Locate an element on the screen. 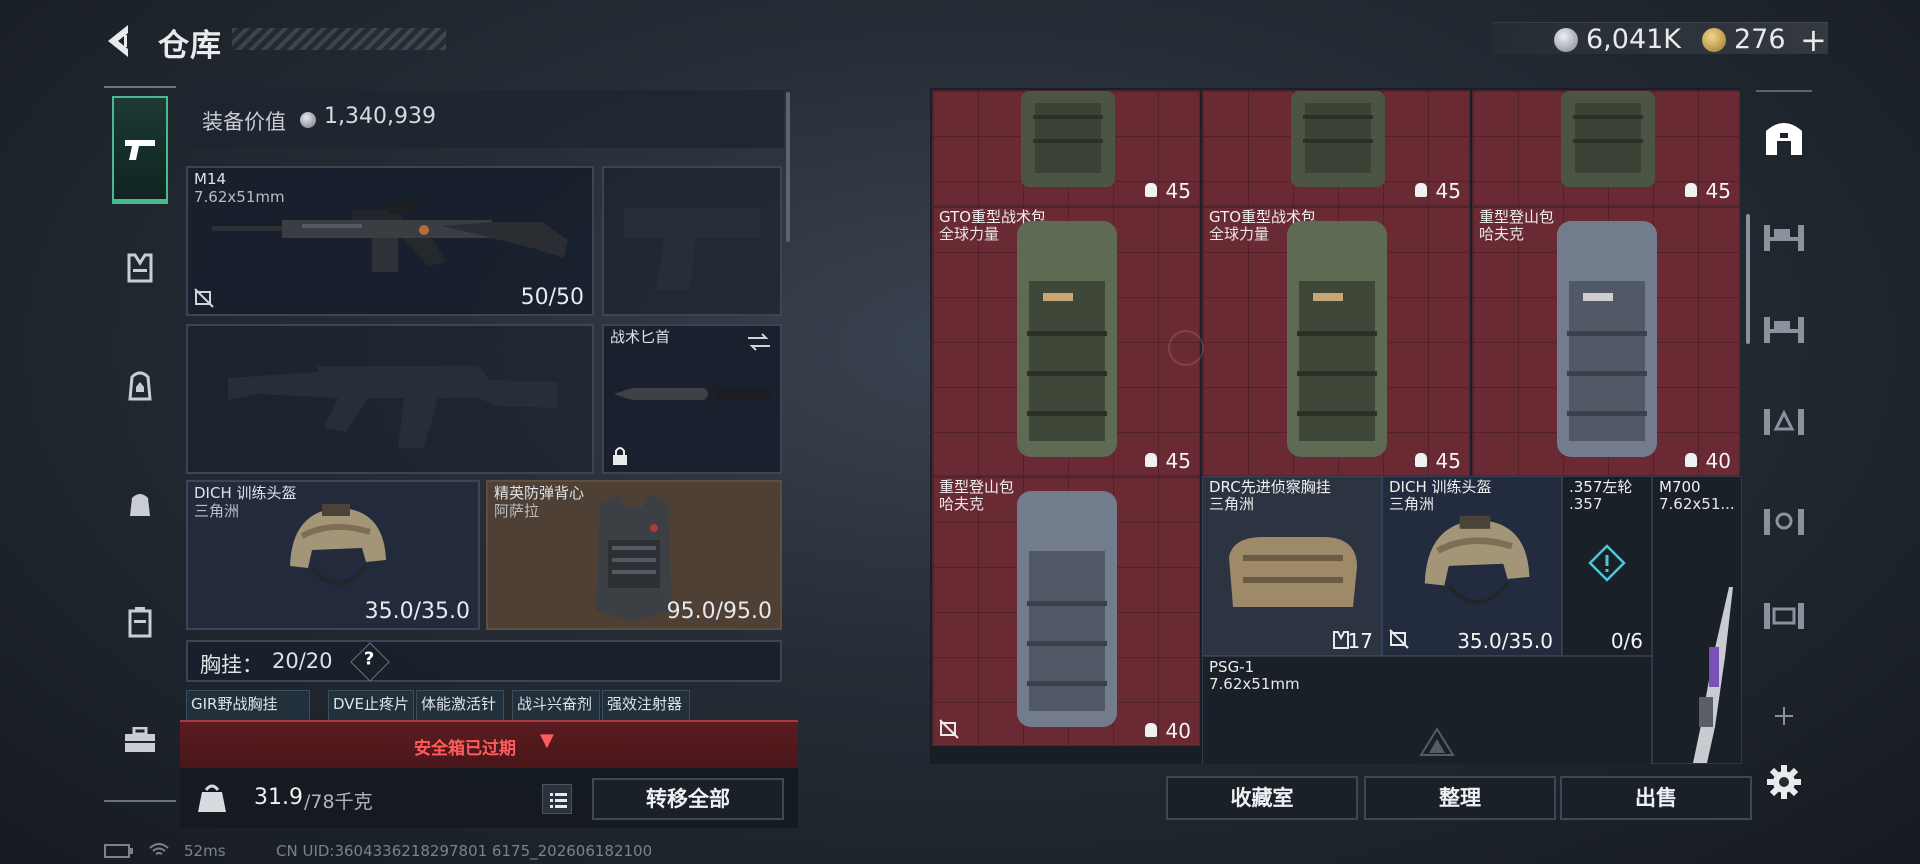 This screenshot has height=864, width=1920. help-icon: ? is located at coordinates (369, 659).